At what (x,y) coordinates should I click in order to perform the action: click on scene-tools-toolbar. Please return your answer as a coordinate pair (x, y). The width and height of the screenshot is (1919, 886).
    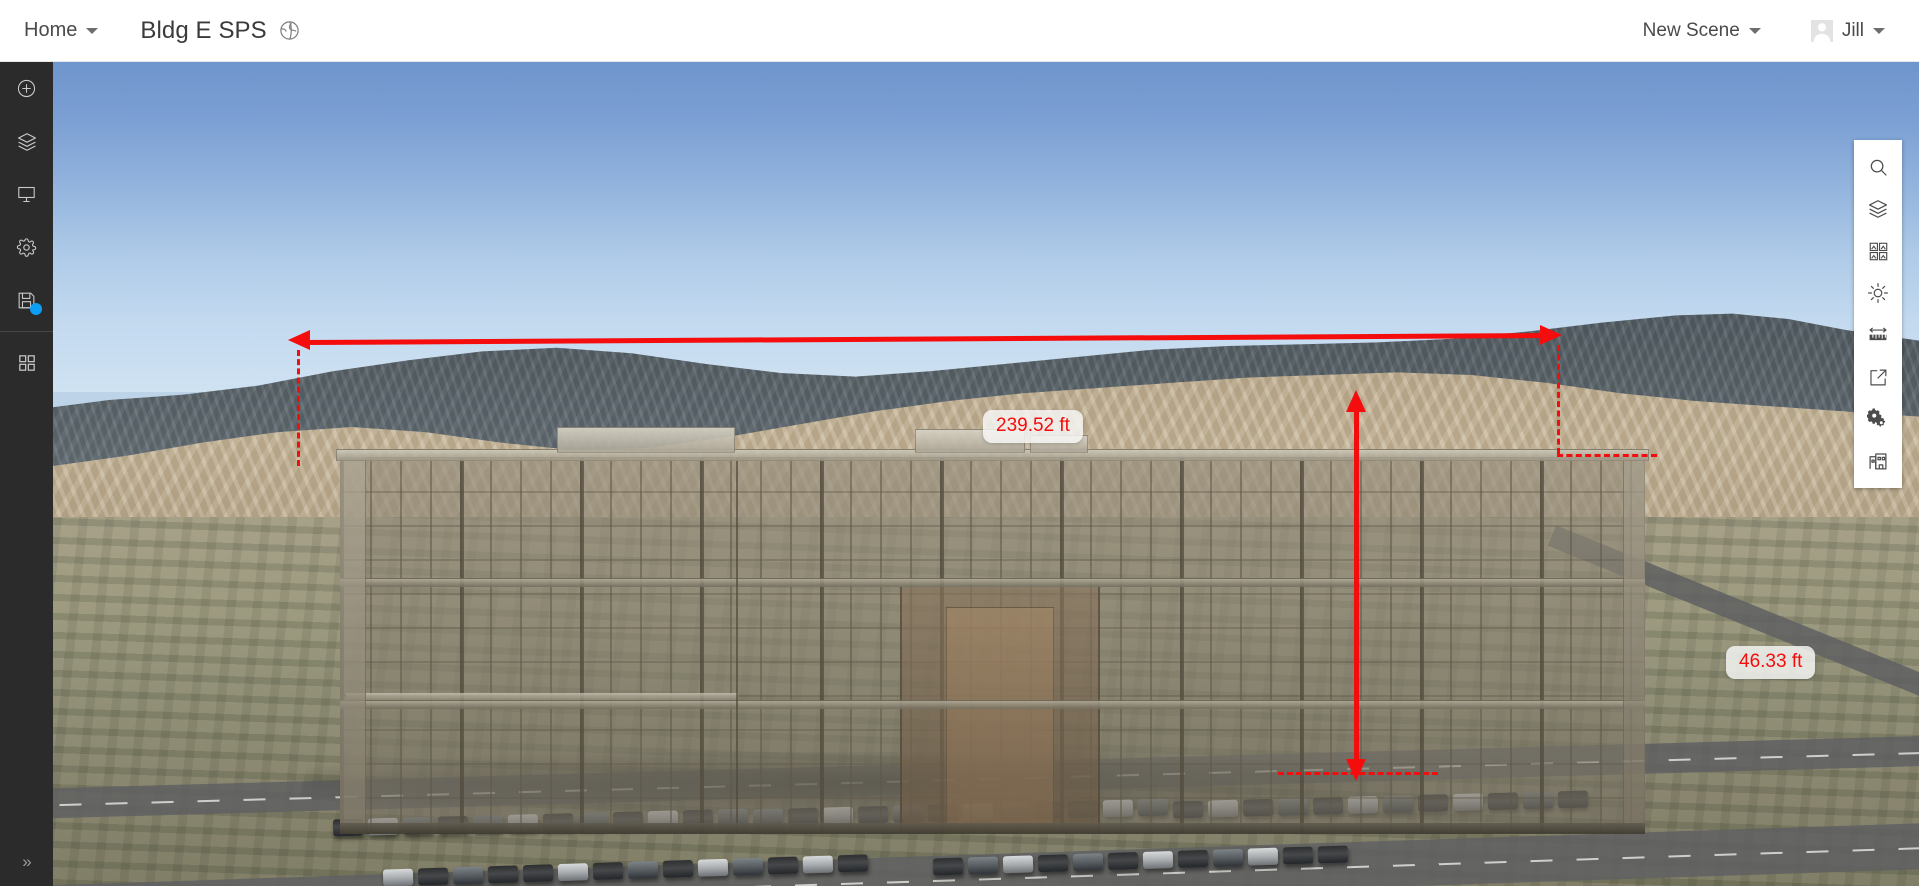
    Looking at the image, I should click on (1878, 314).